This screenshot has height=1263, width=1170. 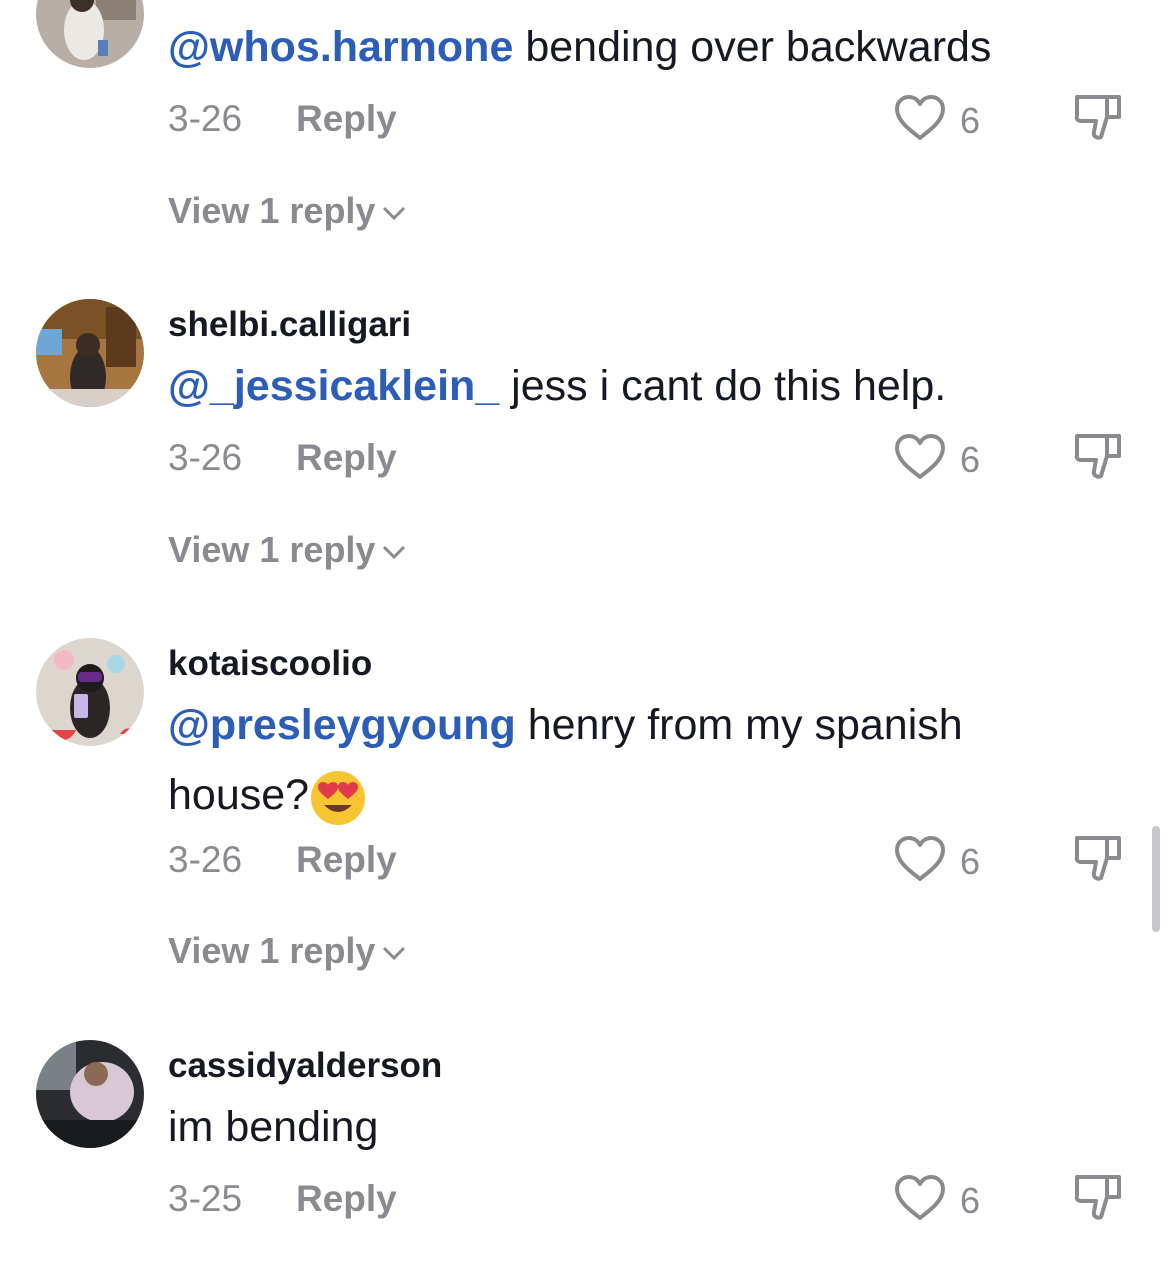 I want to click on comment-text: @whos.harmone bending over backwards, so click(x=608, y=47).